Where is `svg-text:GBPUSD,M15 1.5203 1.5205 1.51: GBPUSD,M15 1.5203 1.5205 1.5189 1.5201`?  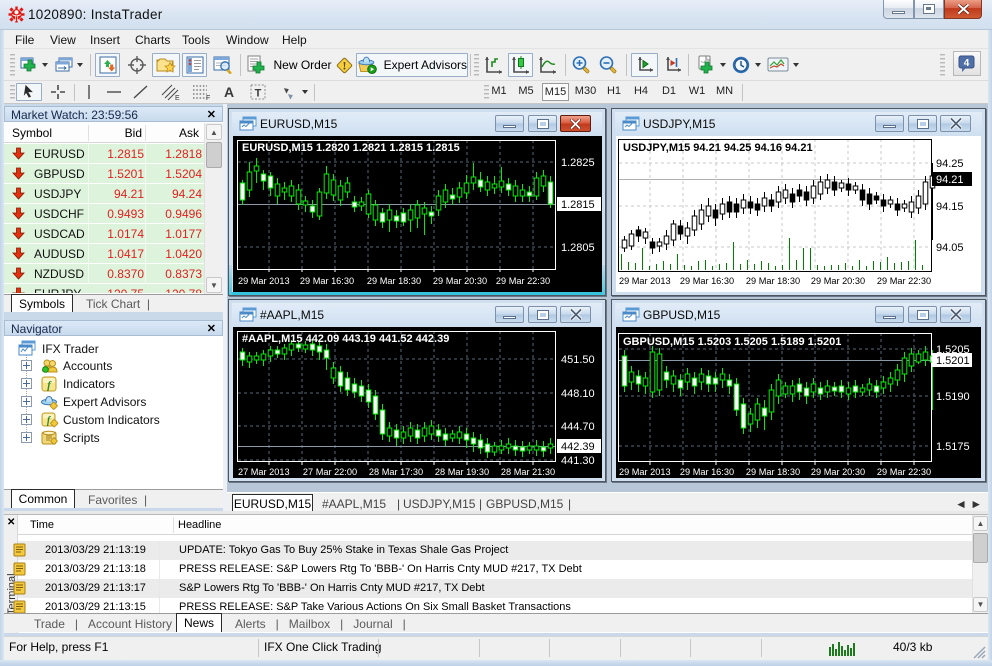
svg-text:GBPUSD,M15 1.5203 1.5205 1.51: GBPUSD,M15 1.5203 1.5205 1.5189 1.5201 is located at coordinates (732, 342).